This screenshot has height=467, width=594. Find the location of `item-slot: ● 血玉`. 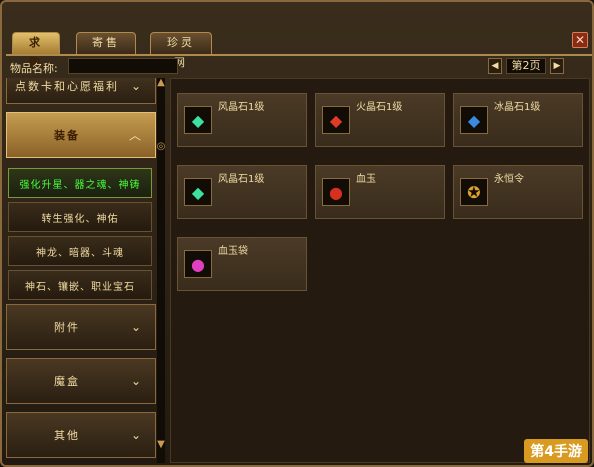

item-slot: ● 血玉 is located at coordinates (380, 192).